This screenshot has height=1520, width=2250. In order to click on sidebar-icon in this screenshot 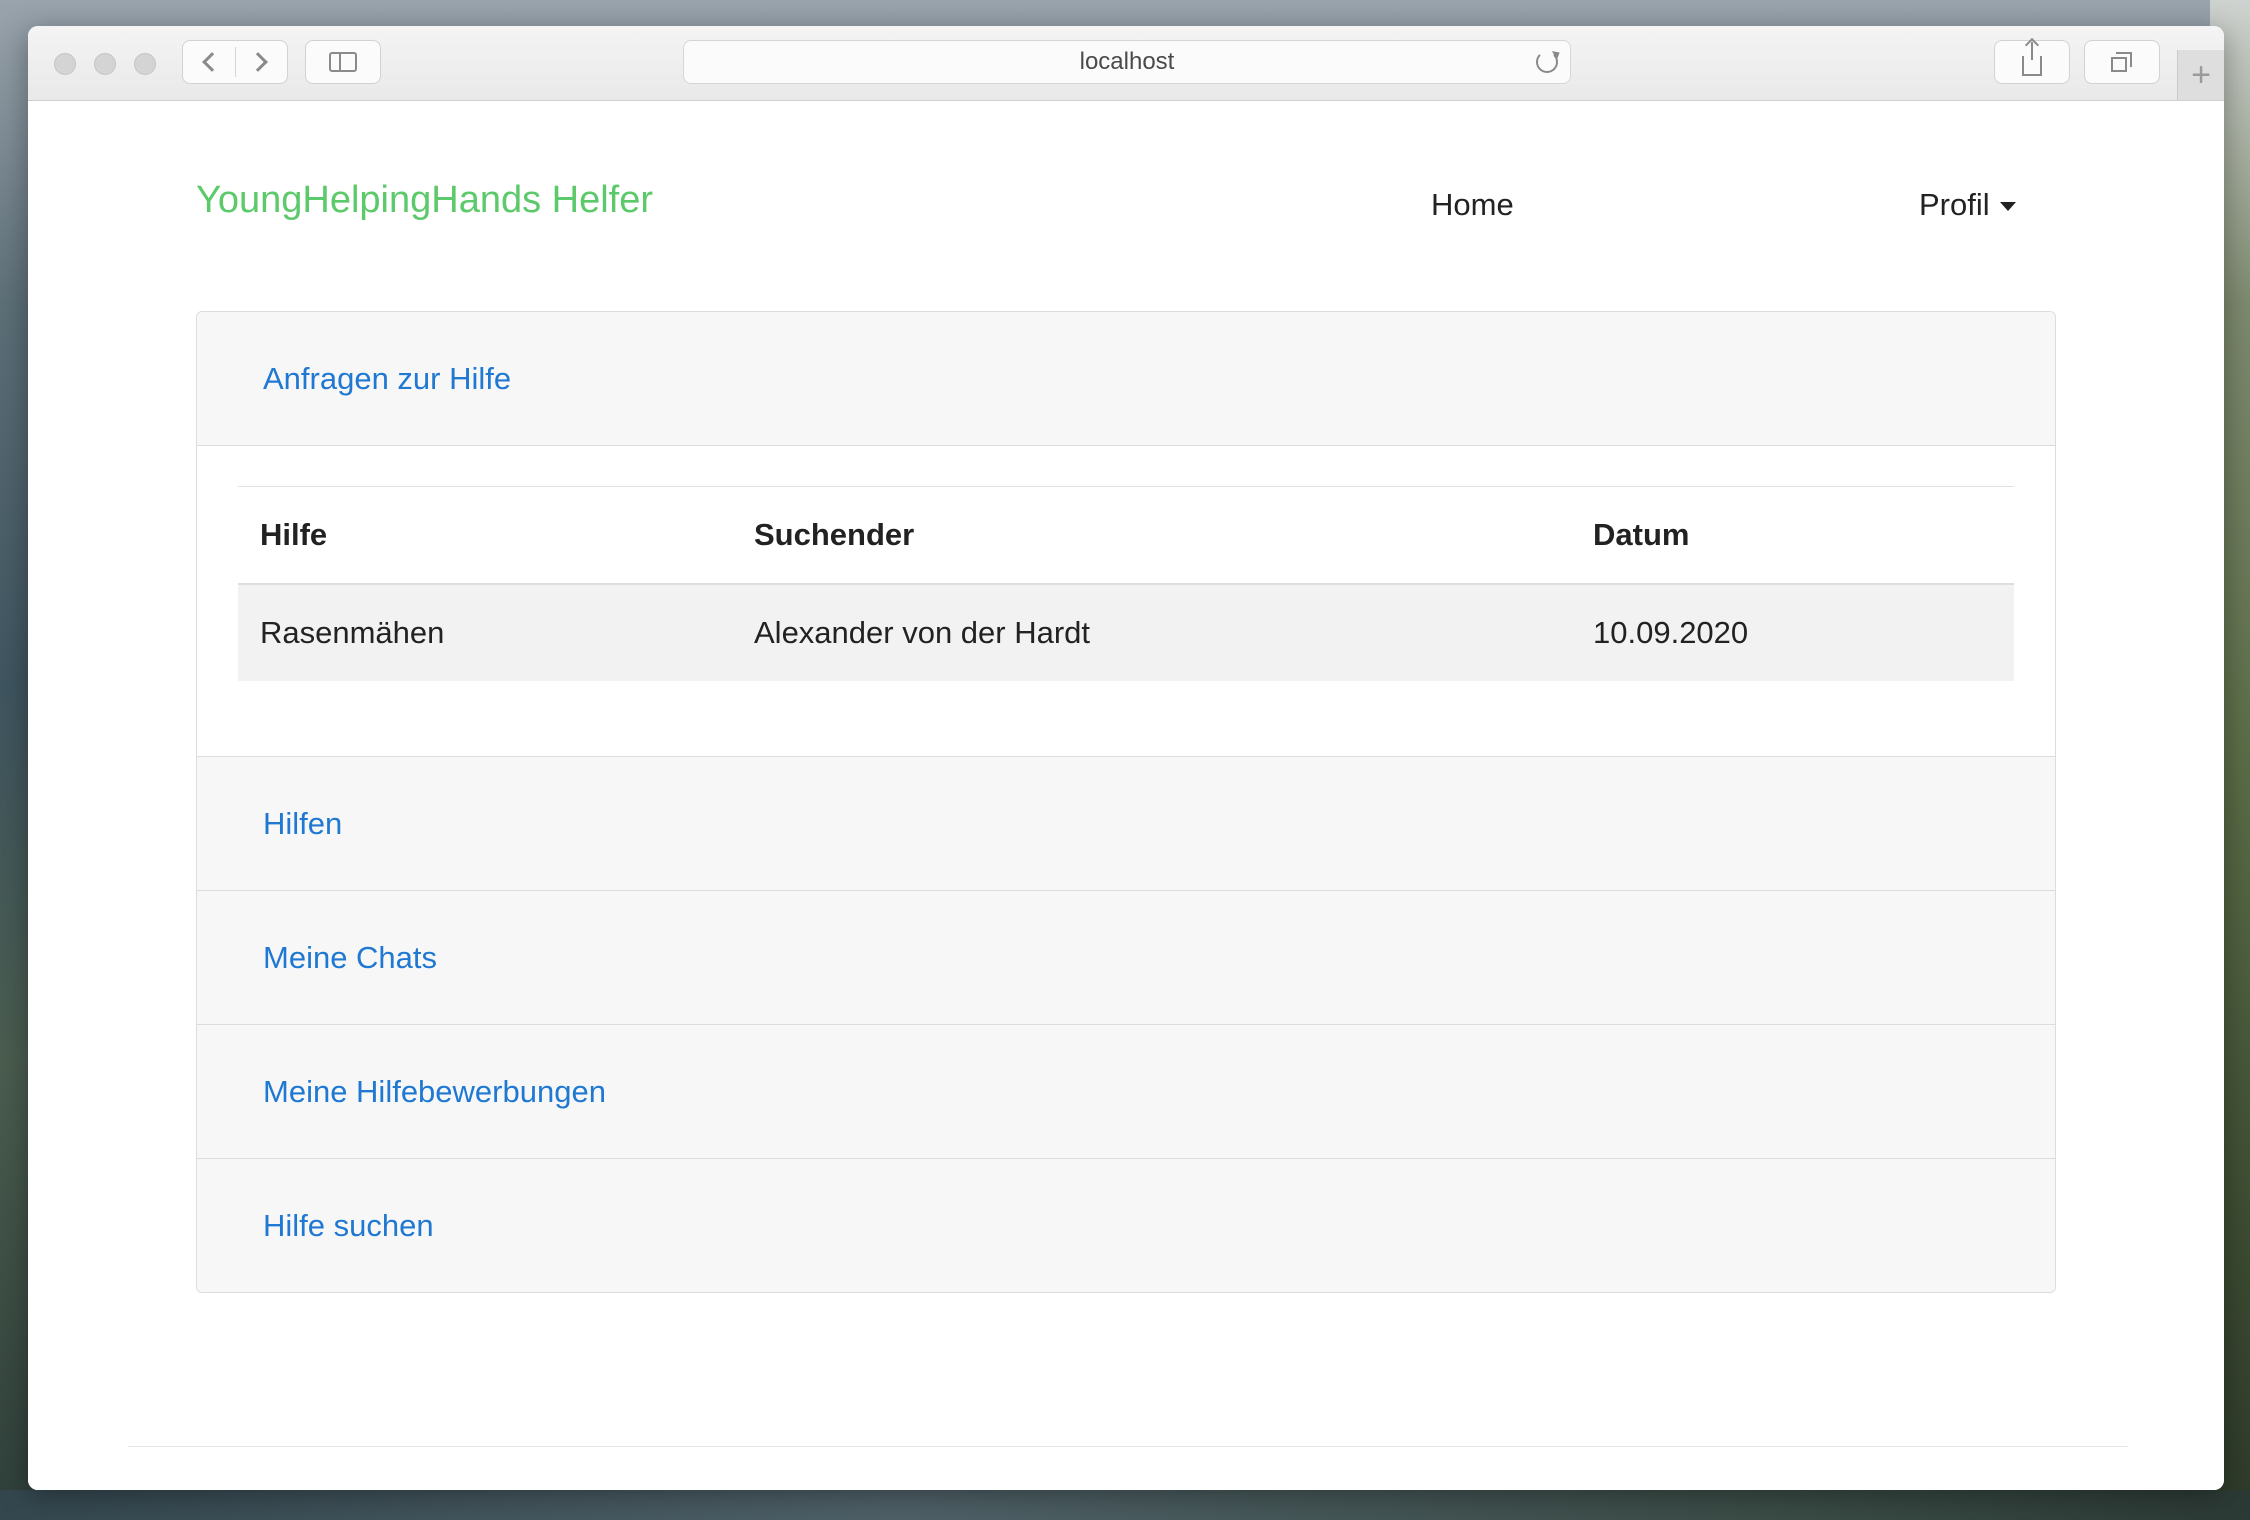, I will do `click(343, 62)`.